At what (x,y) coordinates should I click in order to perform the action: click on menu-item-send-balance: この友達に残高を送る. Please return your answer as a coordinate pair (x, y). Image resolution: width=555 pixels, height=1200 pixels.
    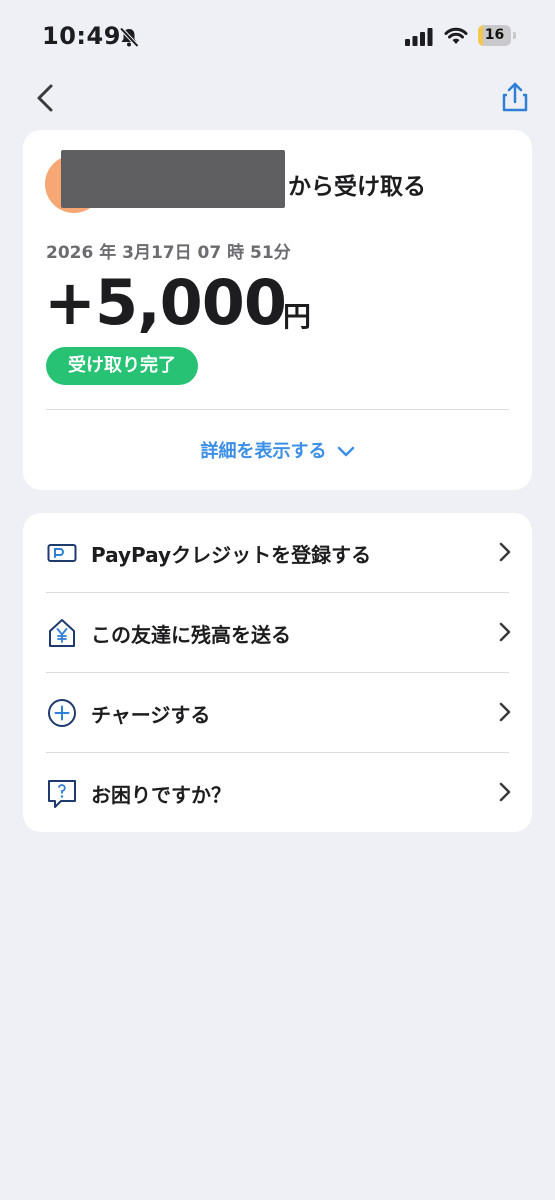
    Looking at the image, I should click on (277, 633).